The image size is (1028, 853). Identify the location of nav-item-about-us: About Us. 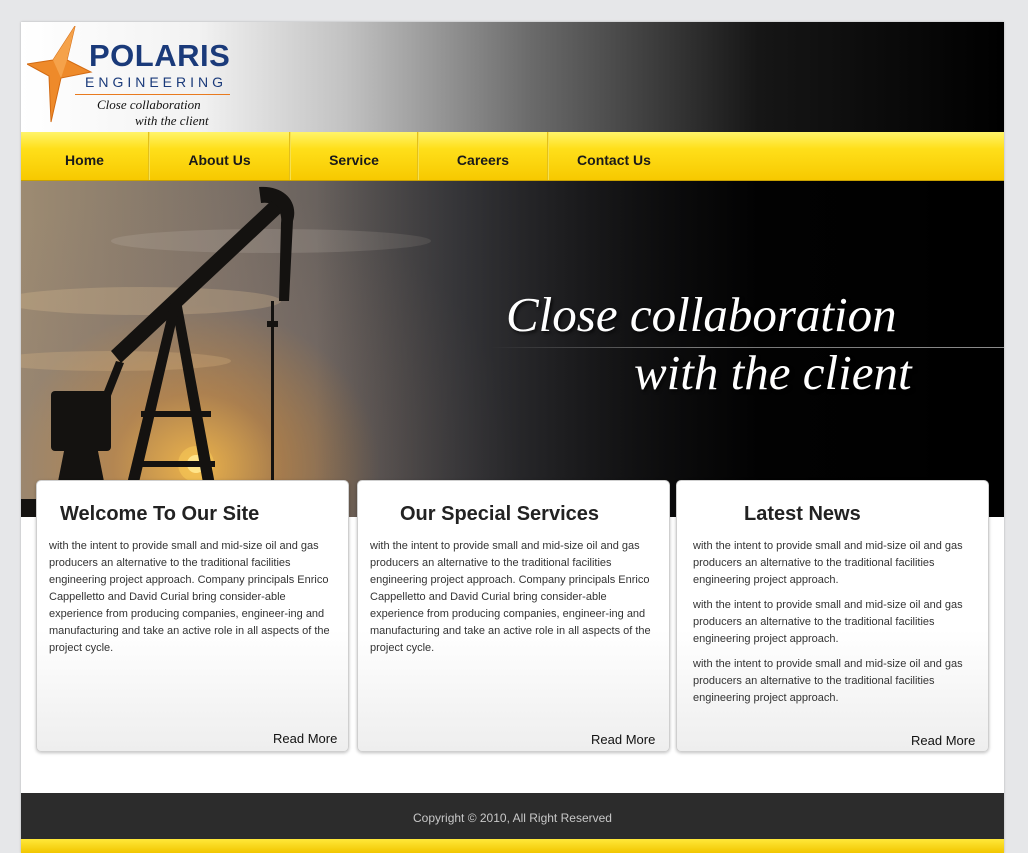
(219, 156).